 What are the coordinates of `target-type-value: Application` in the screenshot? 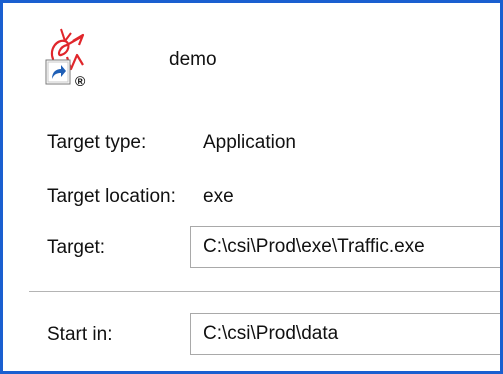 It's located at (249, 142).